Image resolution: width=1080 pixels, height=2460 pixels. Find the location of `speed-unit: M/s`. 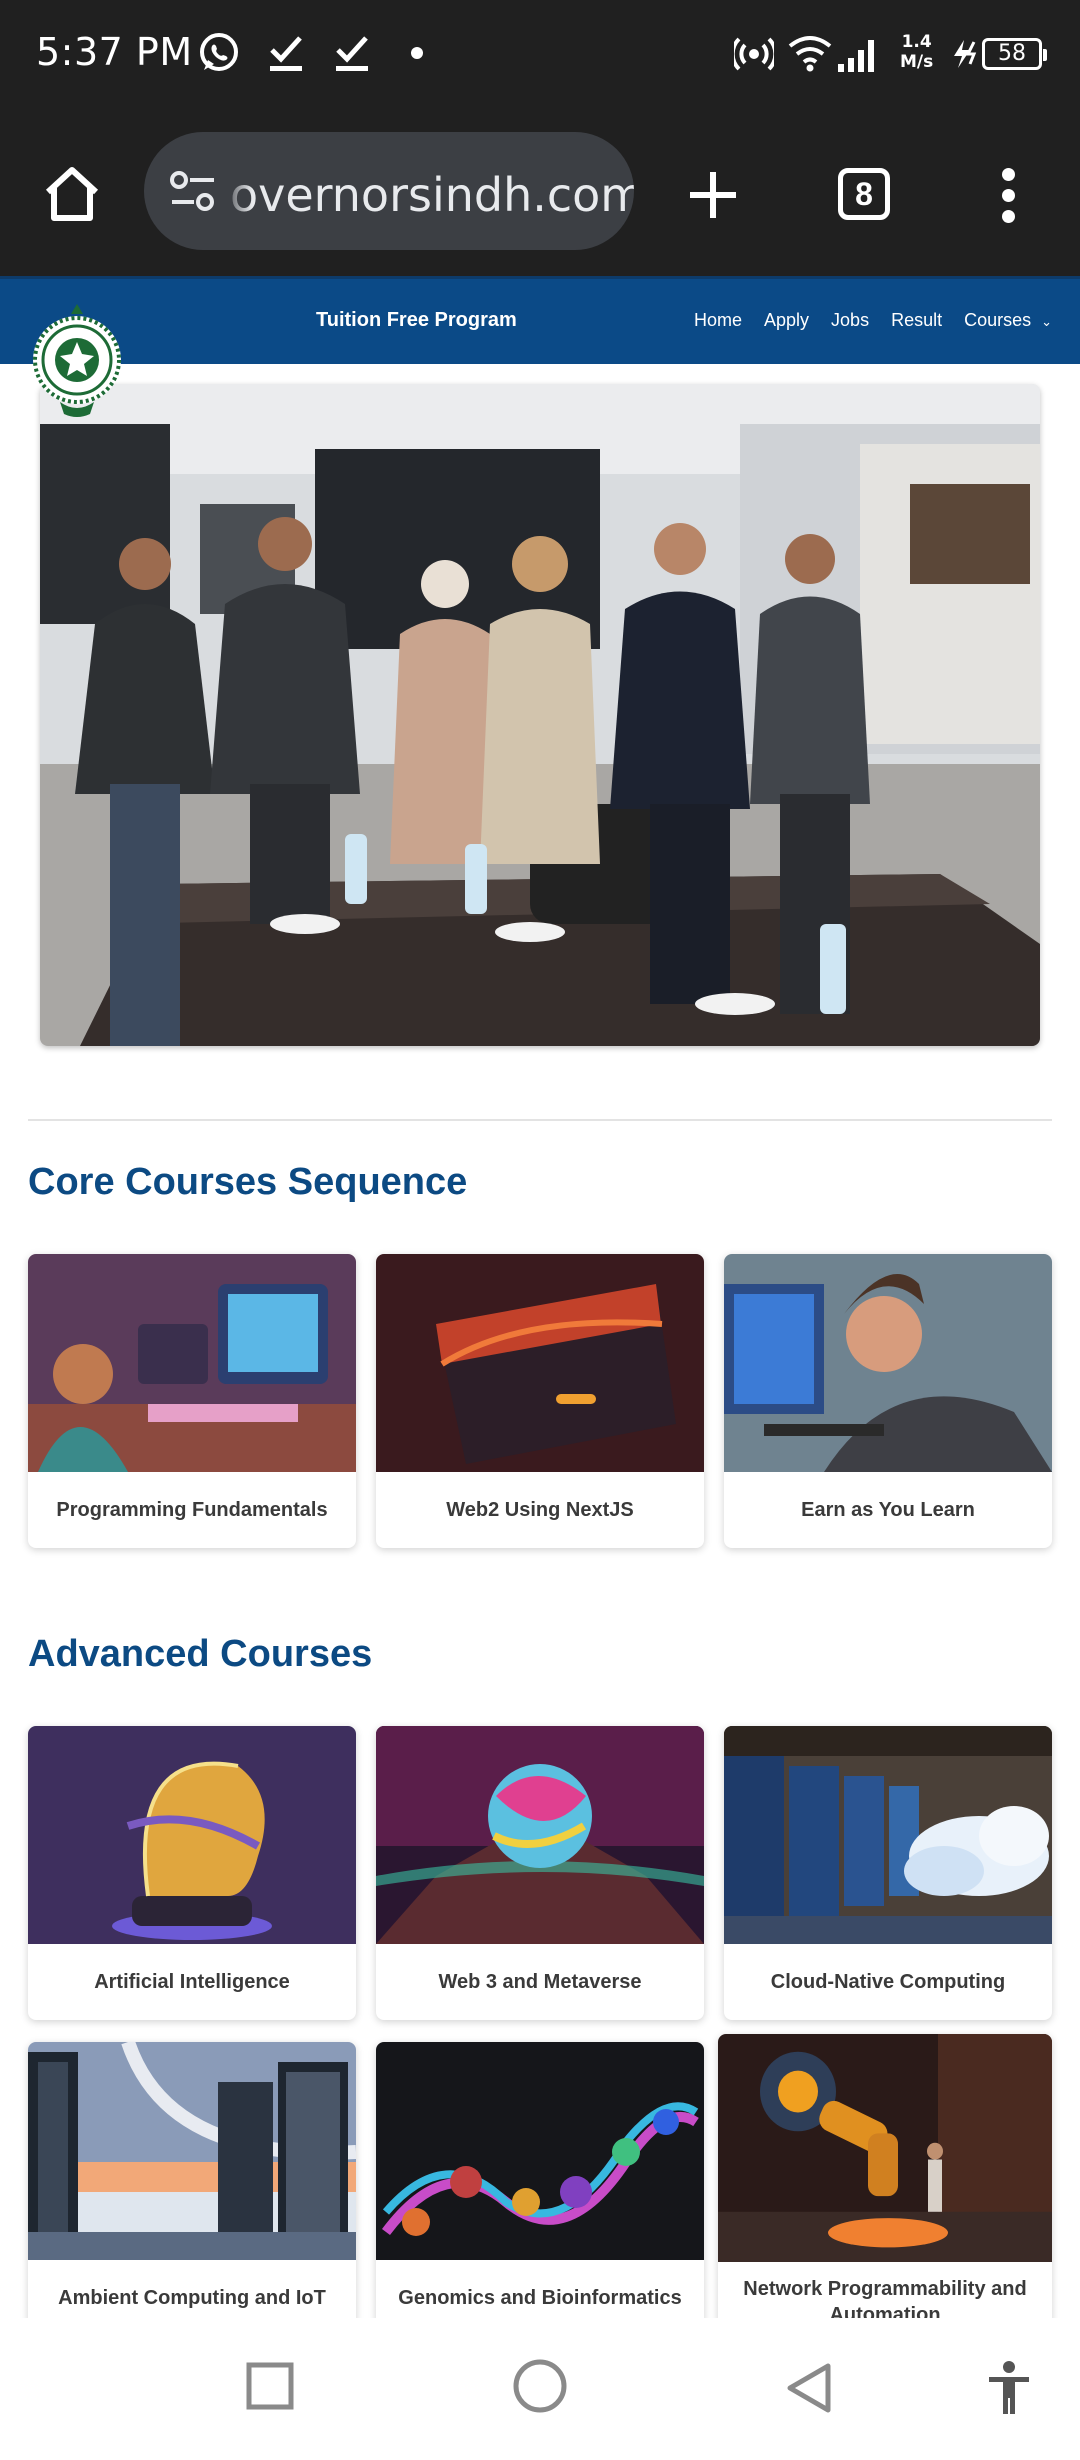

speed-unit: M/s is located at coordinates (917, 62).